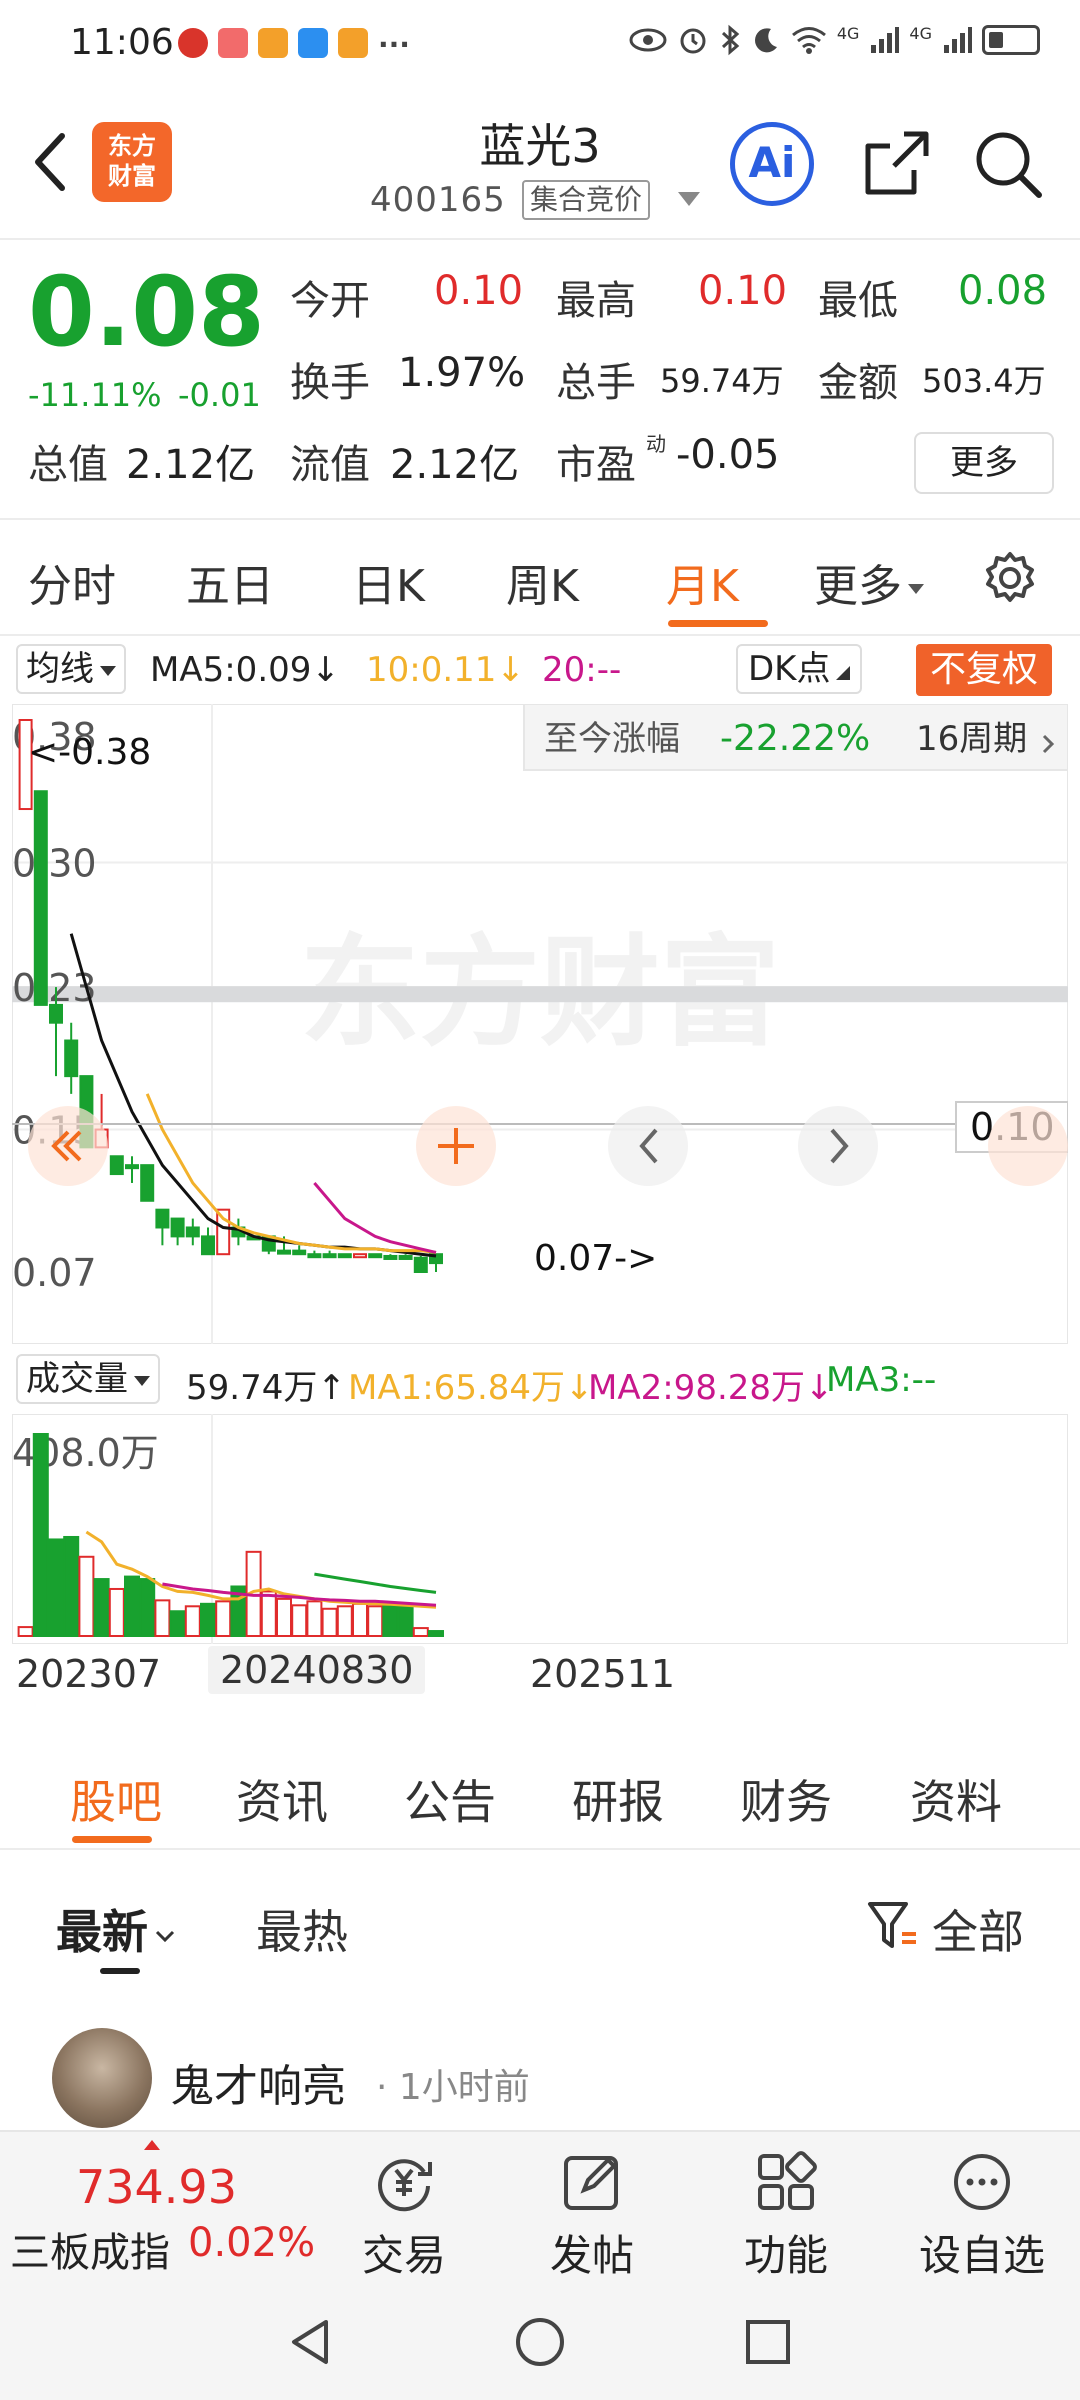 Image resolution: width=1080 pixels, height=2400 pixels. Describe the element at coordinates (540, 1920) in the screenshot. I see `sort-row: 最新 最热 全部` at that location.